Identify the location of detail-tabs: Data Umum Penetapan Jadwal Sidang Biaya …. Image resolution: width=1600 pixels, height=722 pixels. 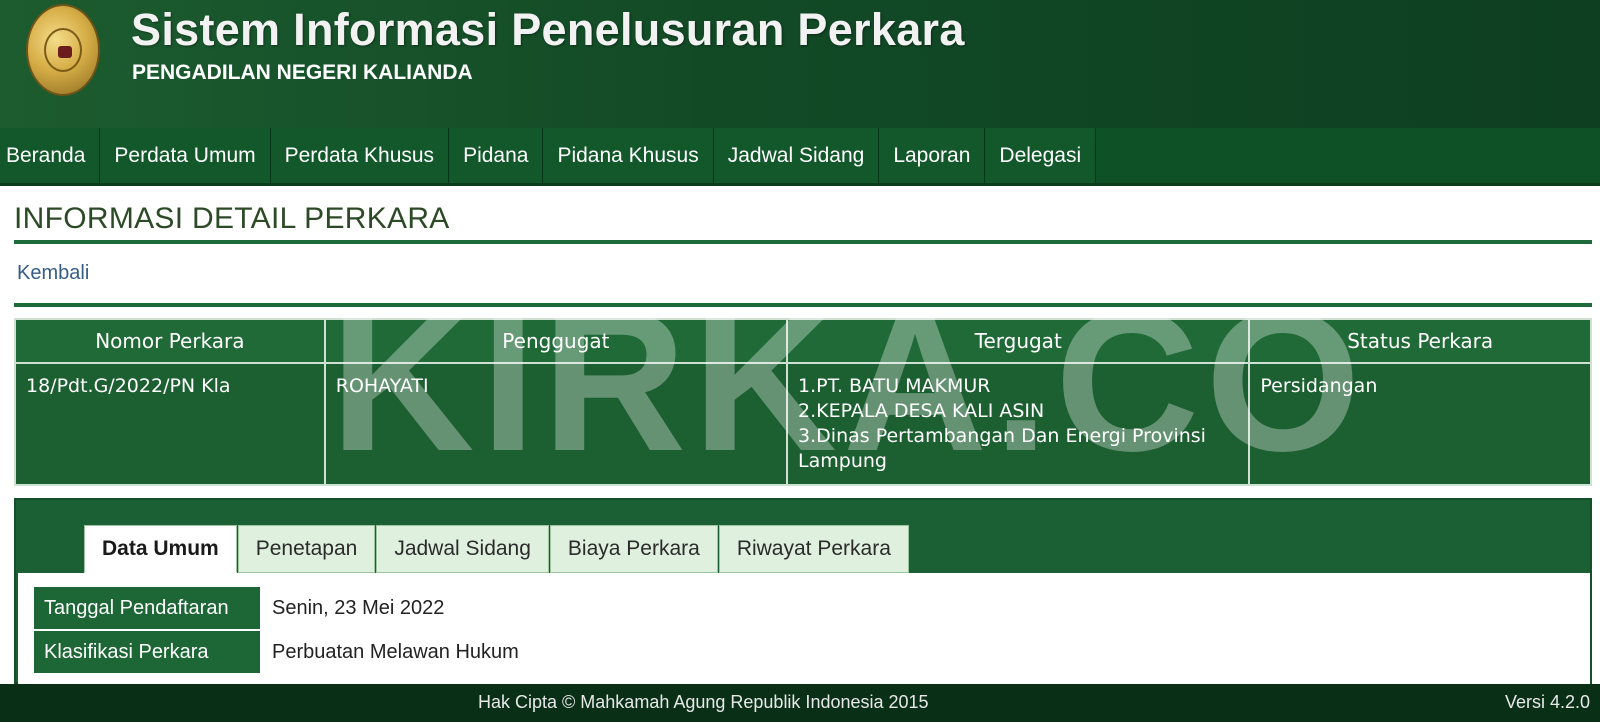
(497, 549).